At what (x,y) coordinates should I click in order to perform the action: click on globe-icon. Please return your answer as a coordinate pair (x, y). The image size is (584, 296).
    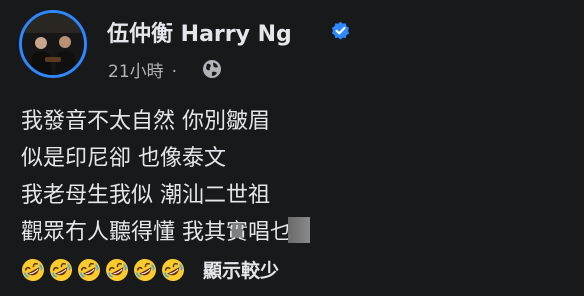
    Looking at the image, I should click on (212, 69).